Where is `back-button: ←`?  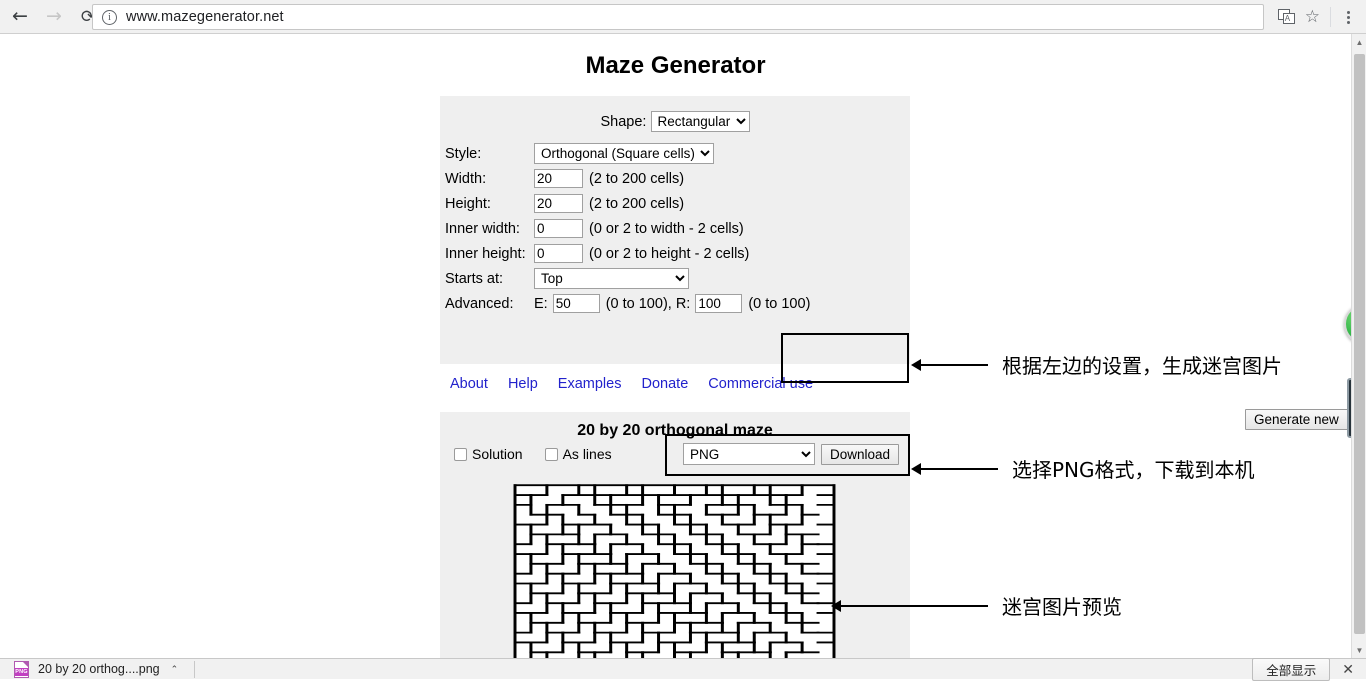
back-button: ← is located at coordinates (20, 17).